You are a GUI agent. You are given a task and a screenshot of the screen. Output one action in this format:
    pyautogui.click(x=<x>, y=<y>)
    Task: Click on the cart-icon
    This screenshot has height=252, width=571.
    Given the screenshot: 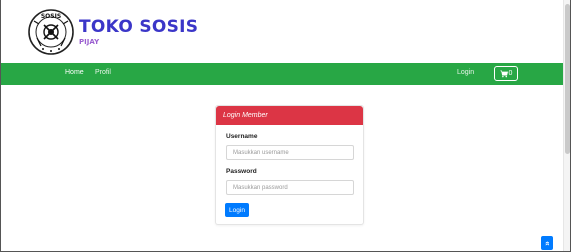 What is the action you would take?
    pyautogui.click(x=503, y=73)
    